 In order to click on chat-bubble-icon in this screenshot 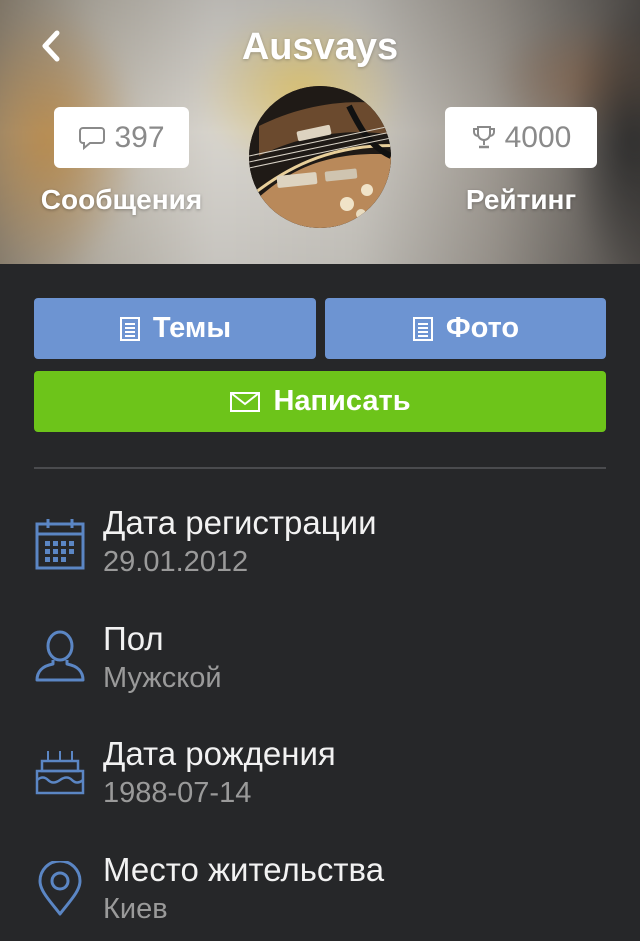, I will do `click(92, 138)`.